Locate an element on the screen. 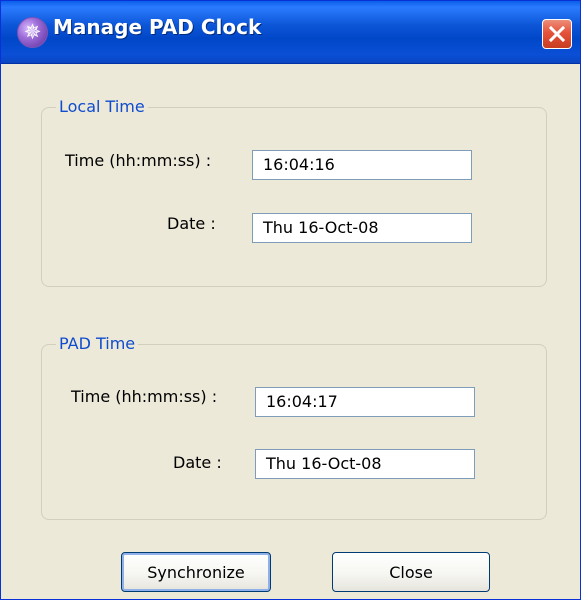 The height and width of the screenshot is (600, 581). pad-time-field: 16:04:17 is located at coordinates (365, 402).